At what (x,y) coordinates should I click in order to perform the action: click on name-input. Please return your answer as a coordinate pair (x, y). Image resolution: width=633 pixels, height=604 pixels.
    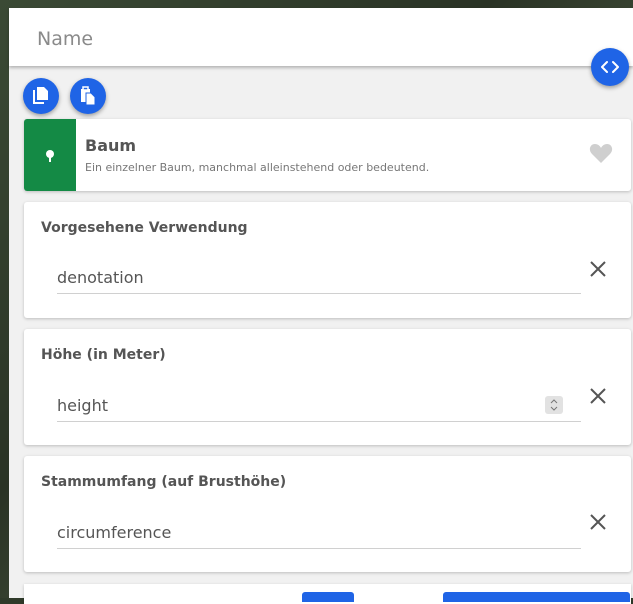
    Looking at the image, I should click on (307, 39).